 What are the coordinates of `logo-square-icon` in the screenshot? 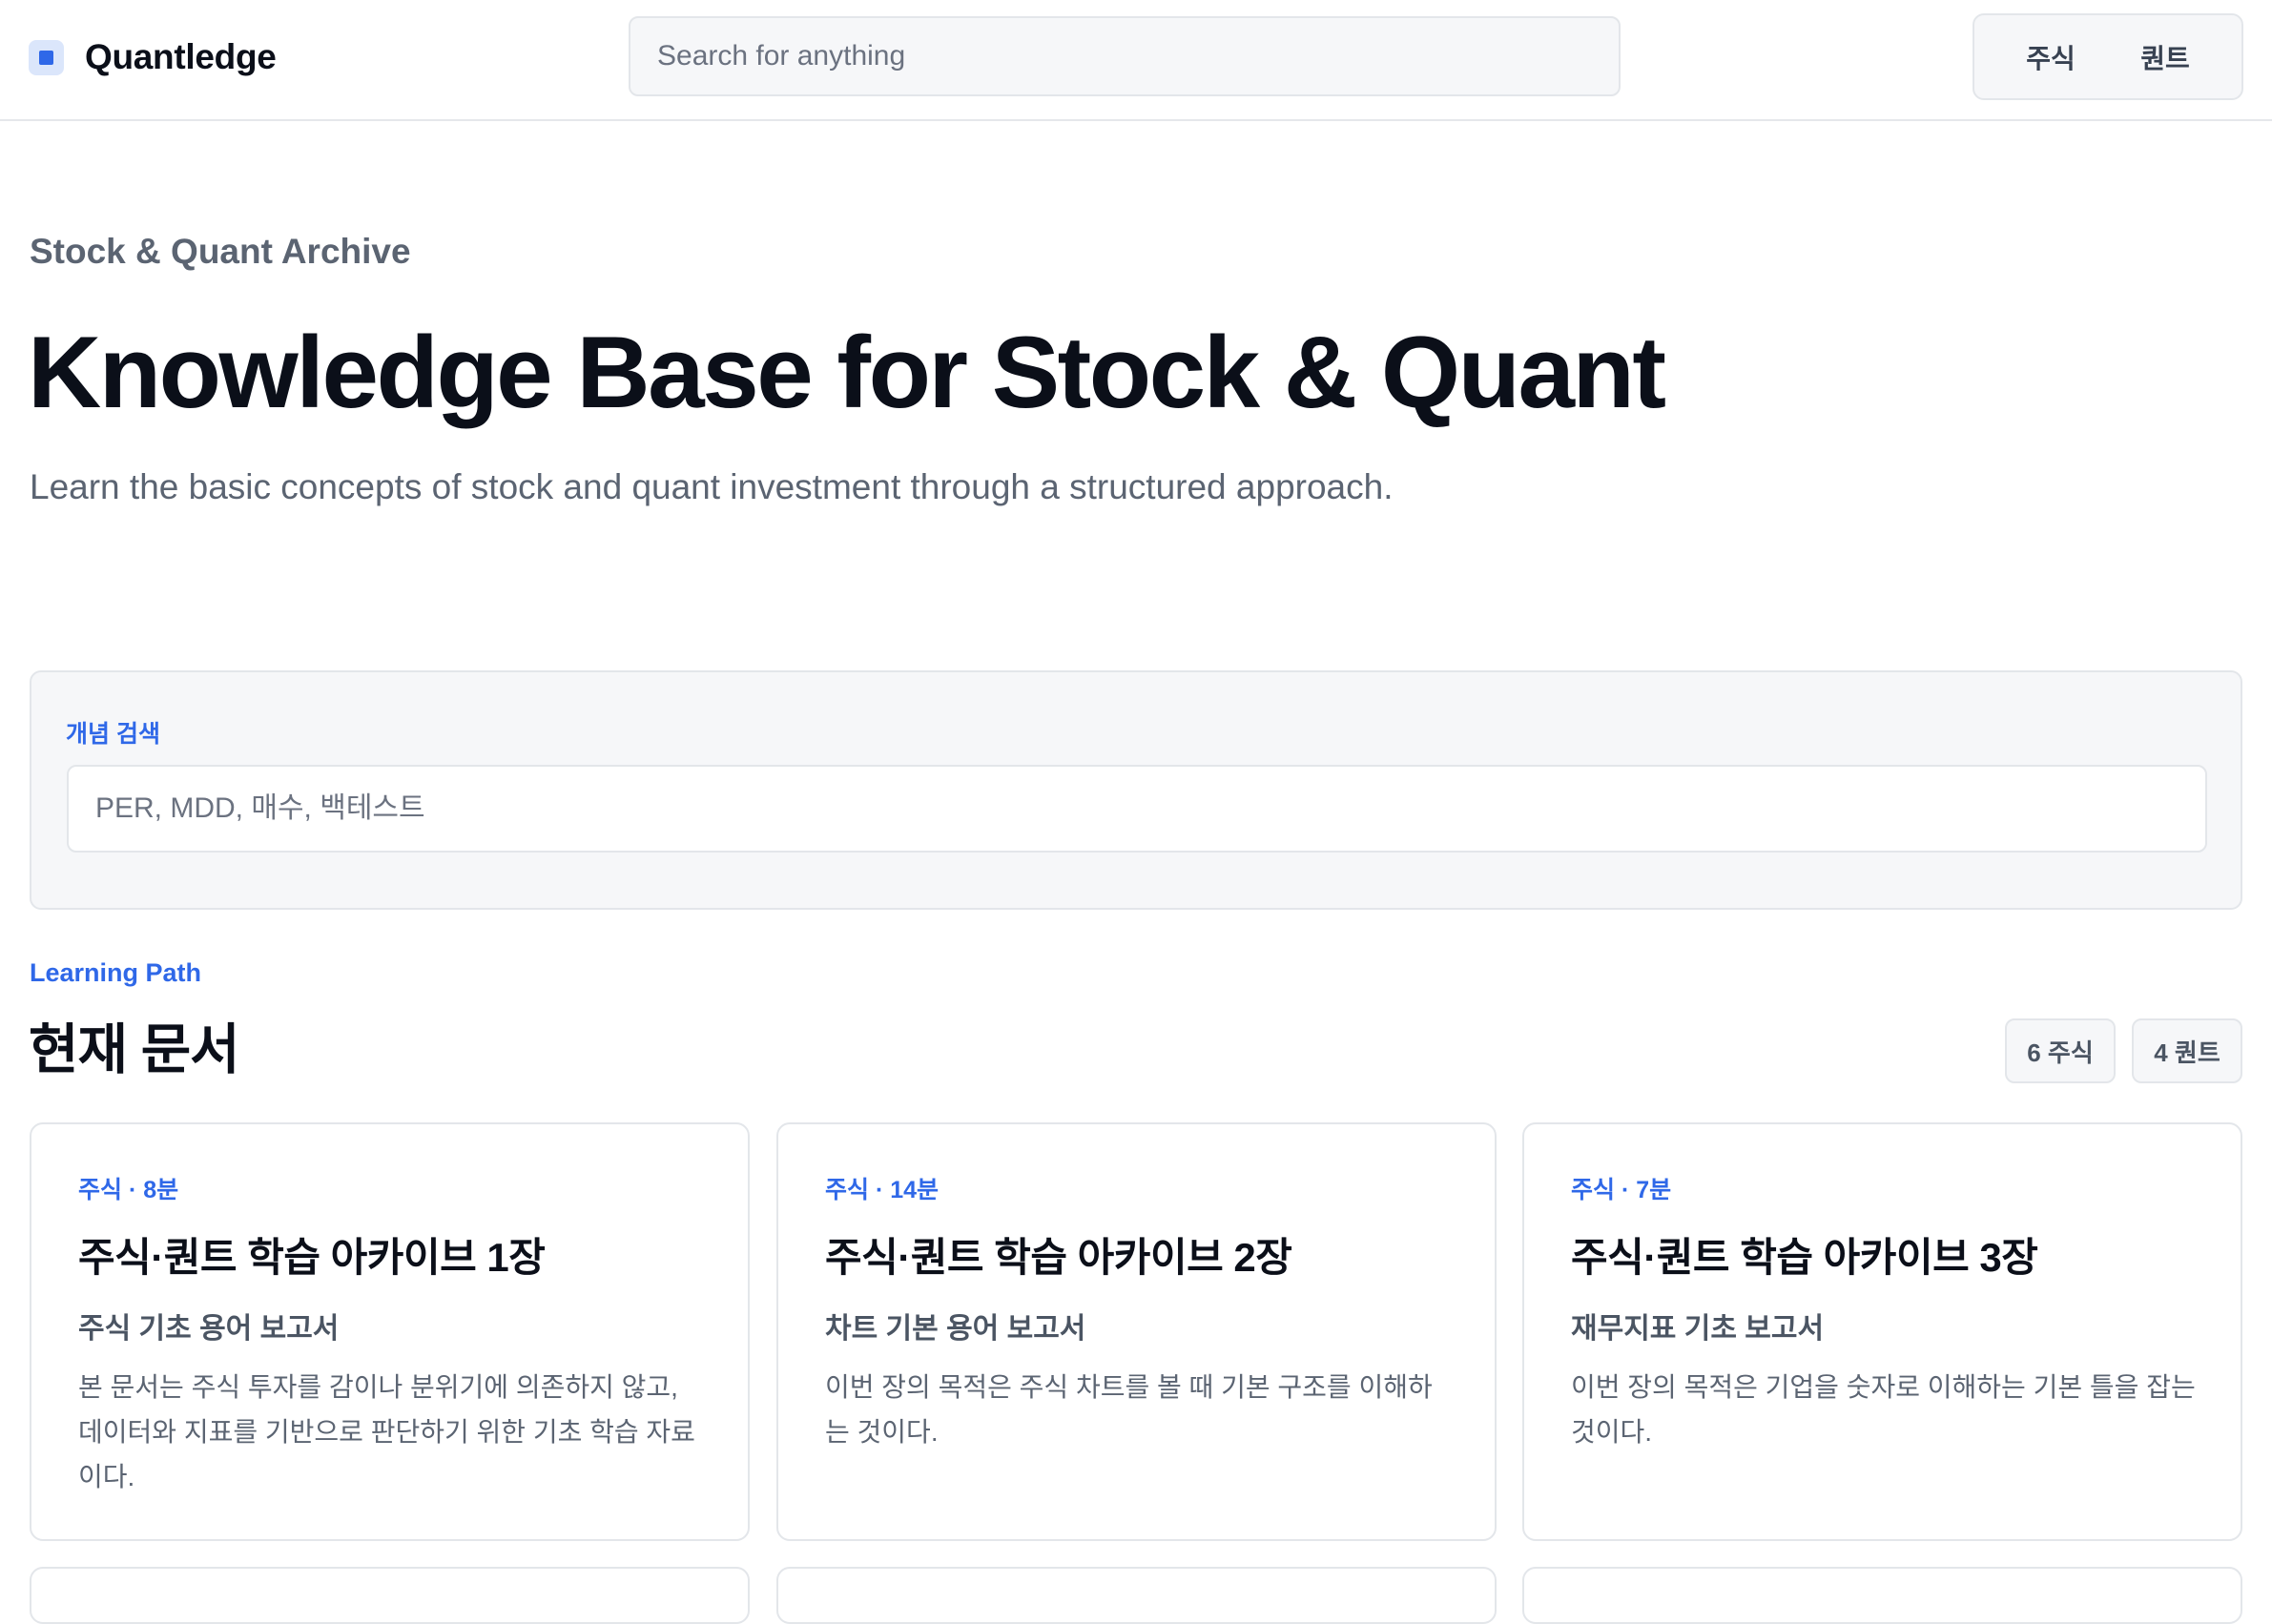 It's located at (46, 57).